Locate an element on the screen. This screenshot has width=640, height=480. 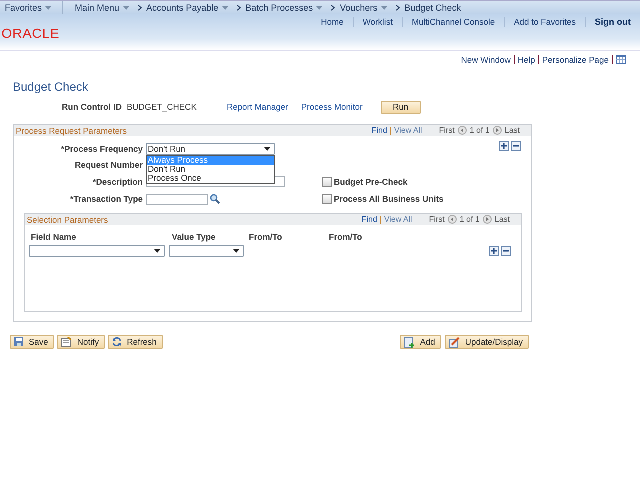
value-type-dropdown is located at coordinates (206, 251).